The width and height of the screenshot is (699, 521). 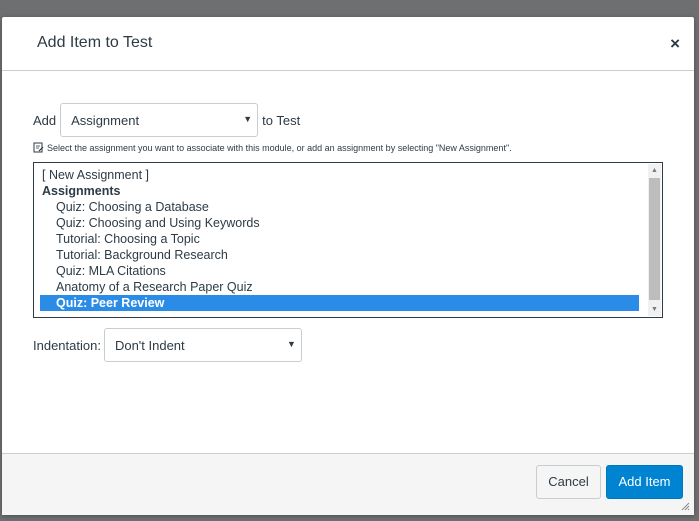 What do you see at coordinates (341, 239) in the screenshot?
I see `list-item: Tutorial: Choosing a Topic` at bounding box center [341, 239].